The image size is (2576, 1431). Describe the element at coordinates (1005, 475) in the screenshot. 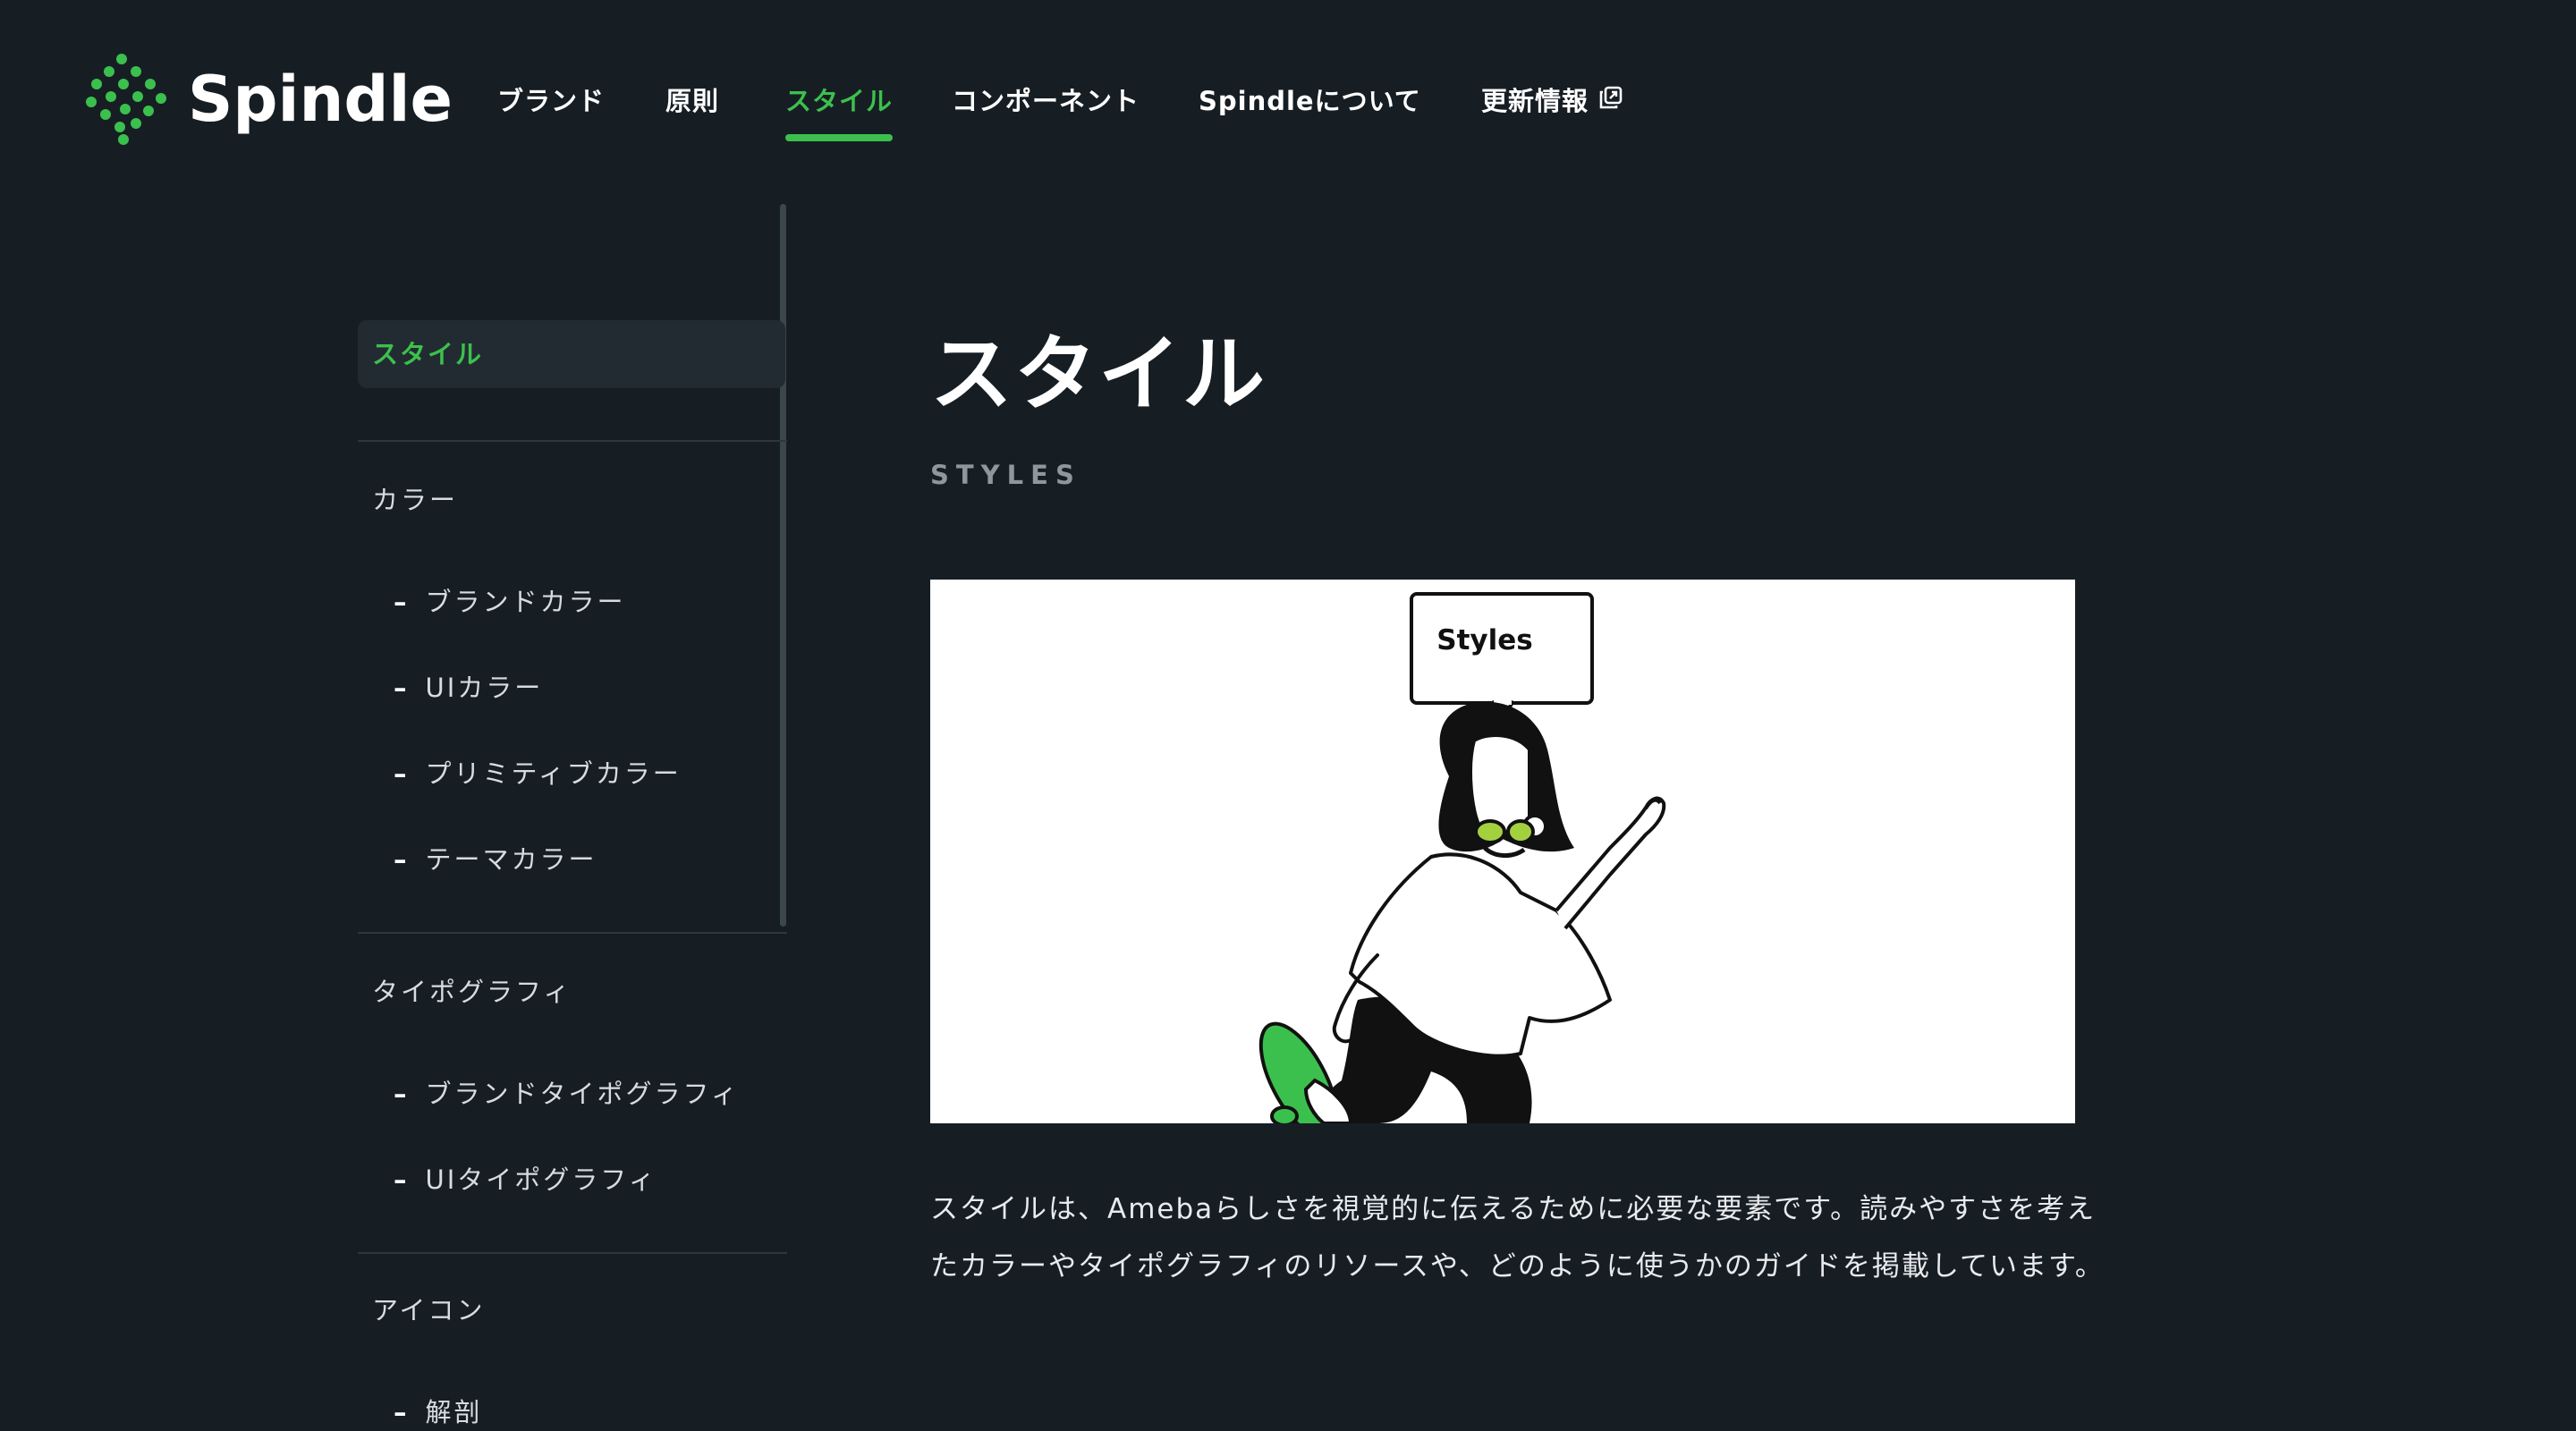

I see `page-subtitle: STYLES` at that location.